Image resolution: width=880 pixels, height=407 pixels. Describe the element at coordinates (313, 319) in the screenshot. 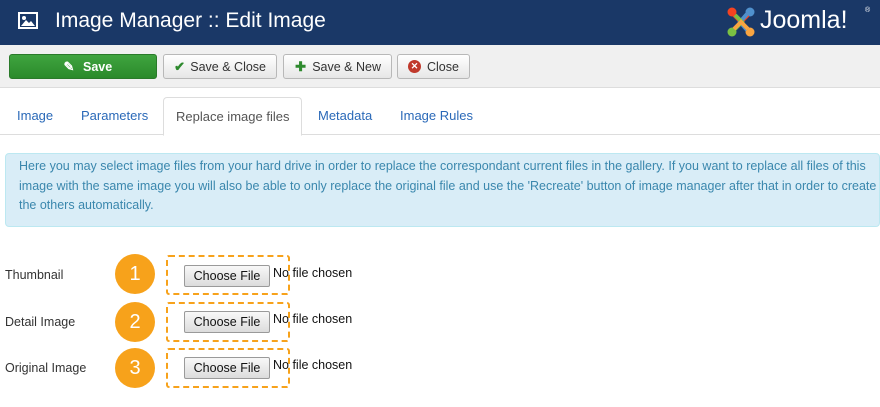

I see `detail-image-file-status: No file chosen` at that location.